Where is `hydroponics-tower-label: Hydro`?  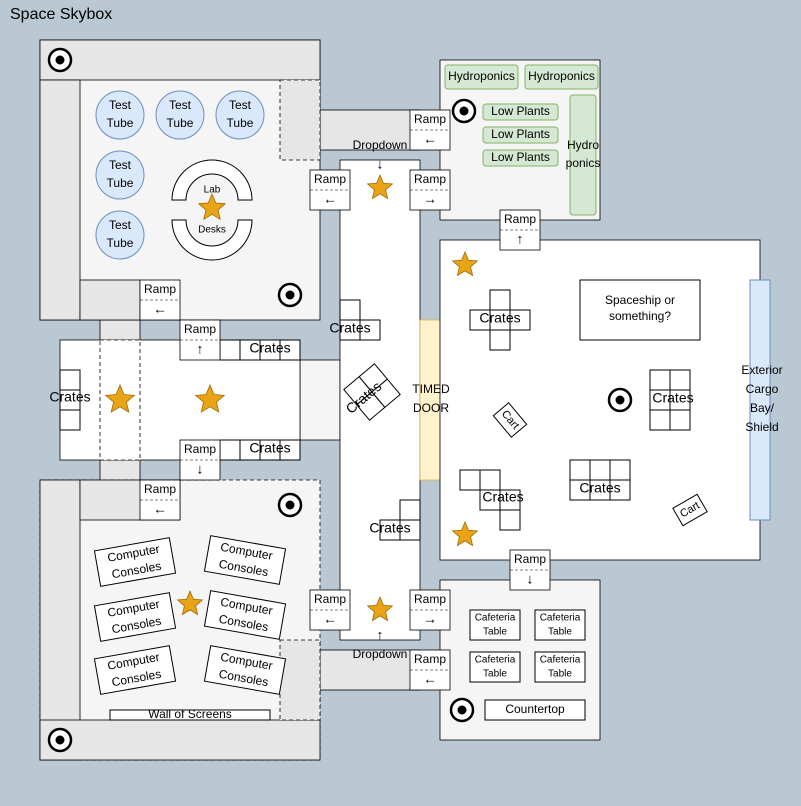 hydroponics-tower-label: Hydro is located at coordinates (583, 145).